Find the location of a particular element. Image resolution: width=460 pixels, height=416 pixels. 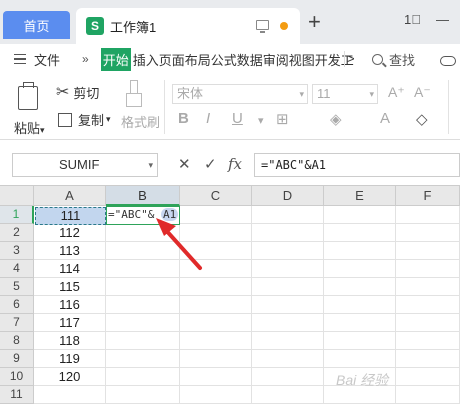

column-header-f: F is located at coordinates (428, 196).